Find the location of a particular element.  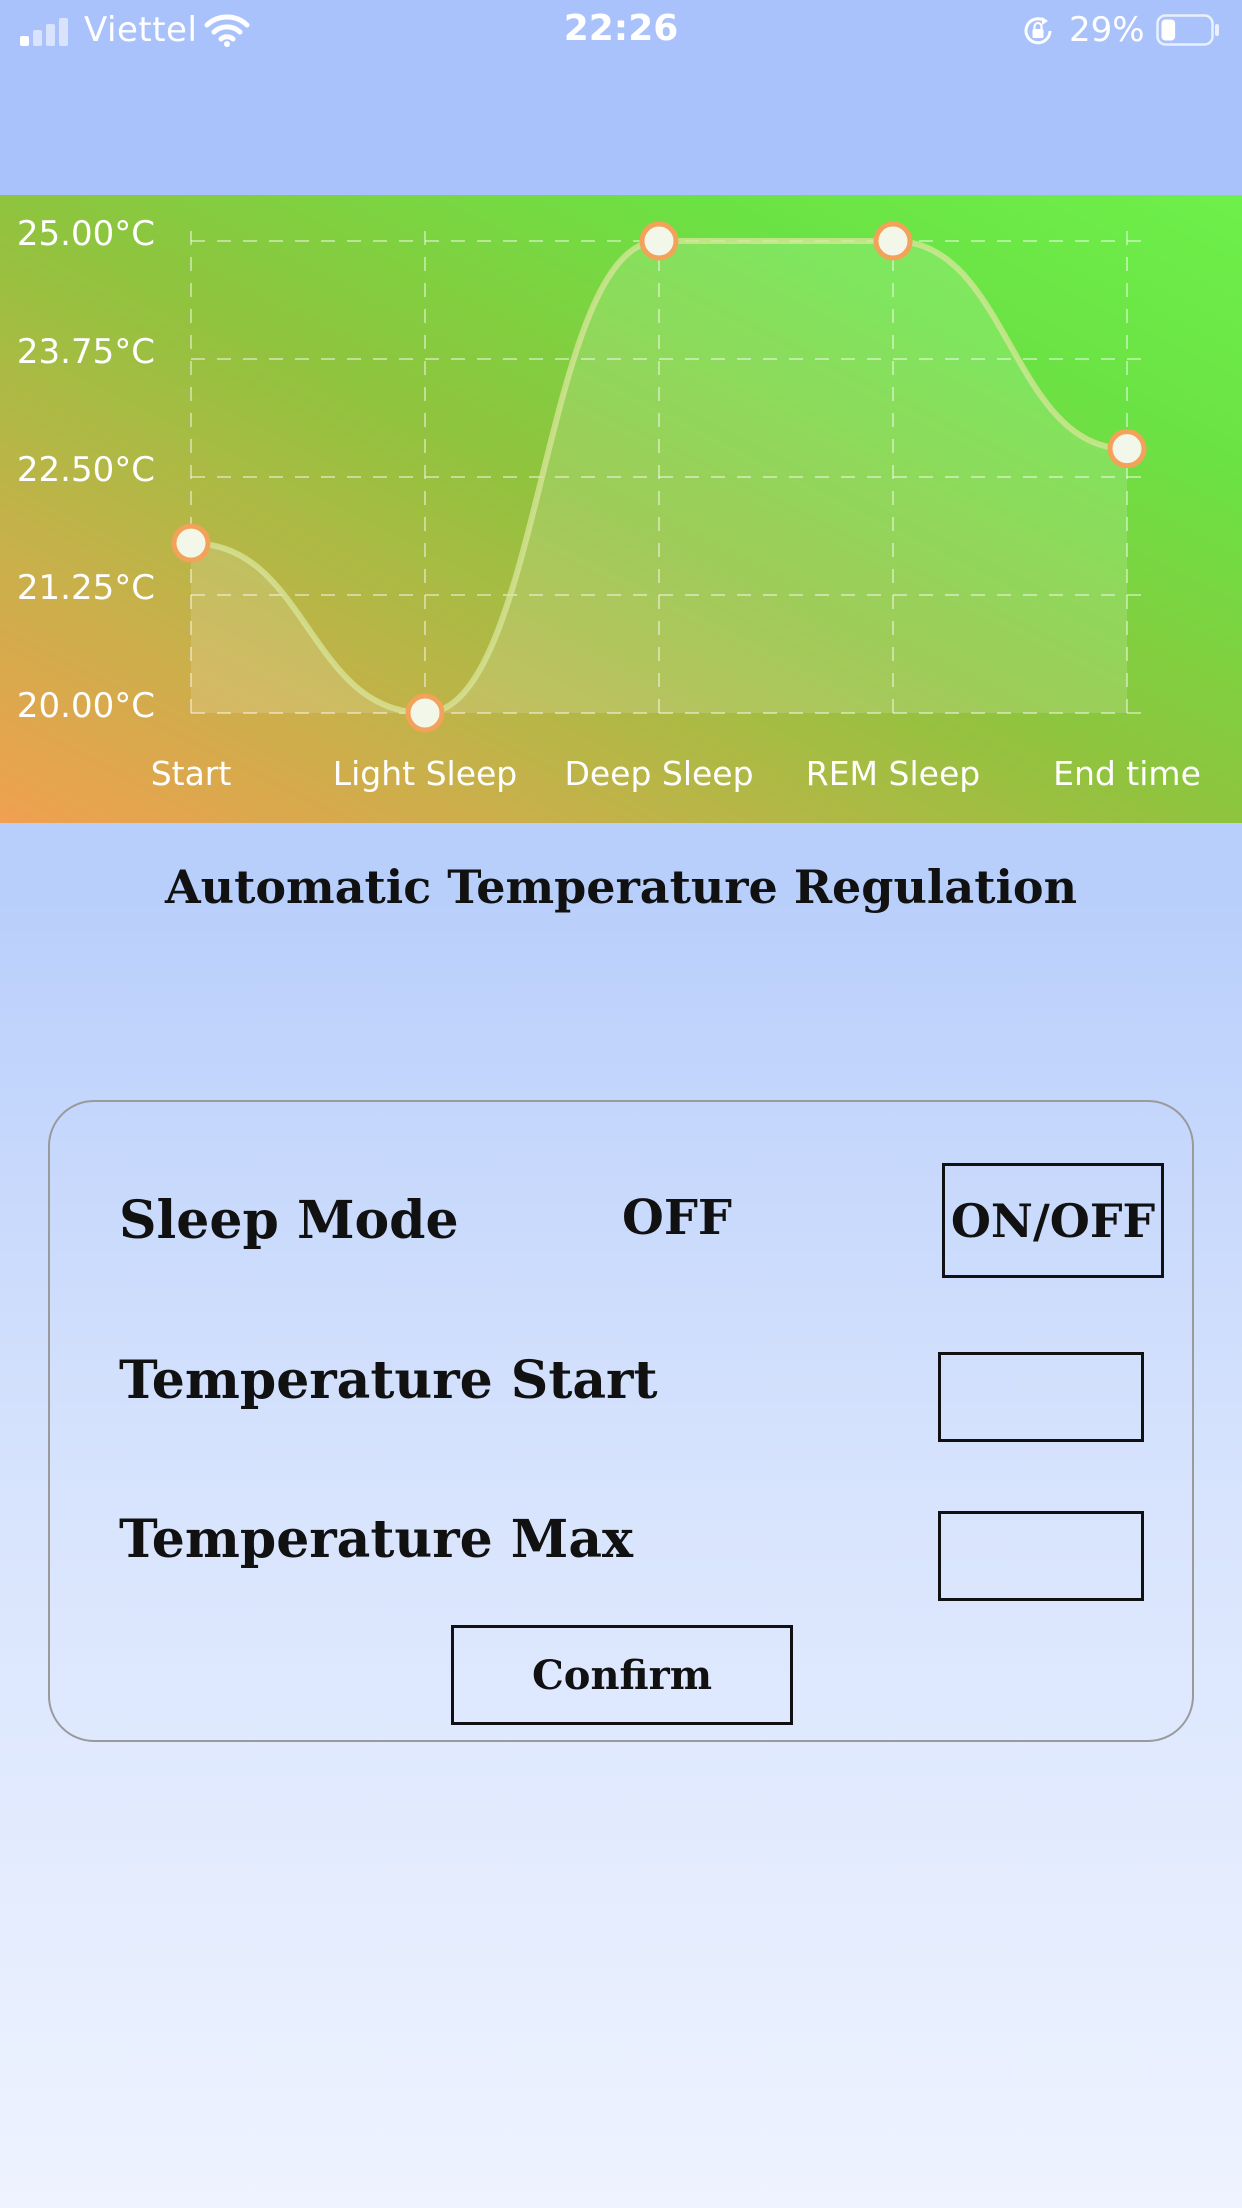

confirm-button: Confirm is located at coordinates (622, 1675).